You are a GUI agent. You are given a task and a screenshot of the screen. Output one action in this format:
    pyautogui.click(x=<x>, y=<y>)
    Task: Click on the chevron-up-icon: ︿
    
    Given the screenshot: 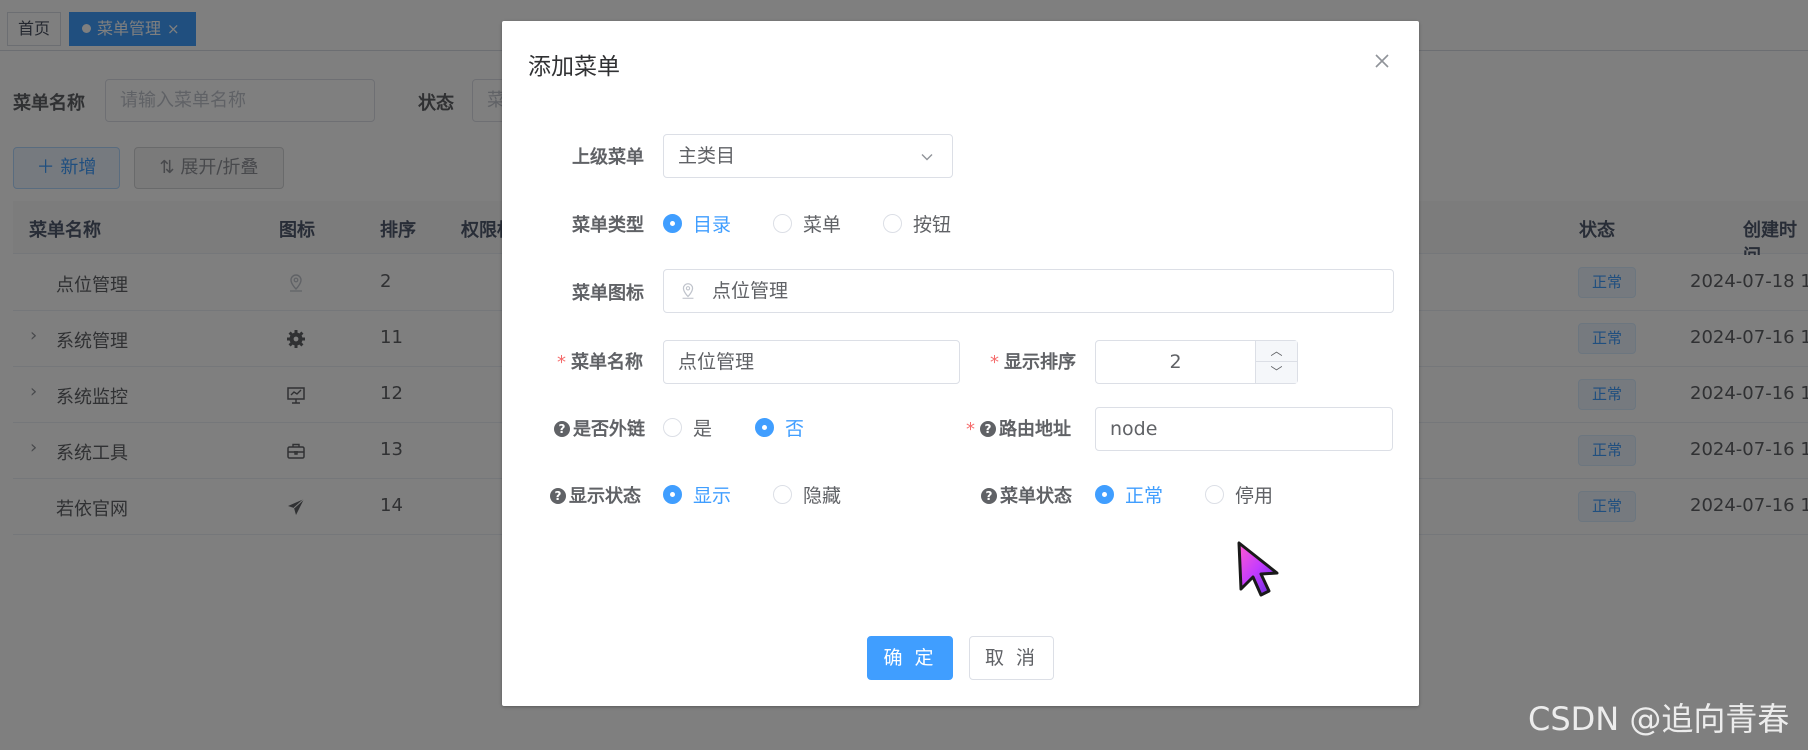 What is the action you would take?
    pyautogui.click(x=1276, y=351)
    